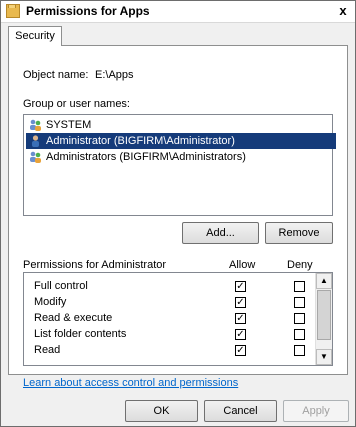 This screenshot has width=356, height=427. What do you see at coordinates (47, 350) in the screenshot?
I see `permission-label: Read` at bounding box center [47, 350].